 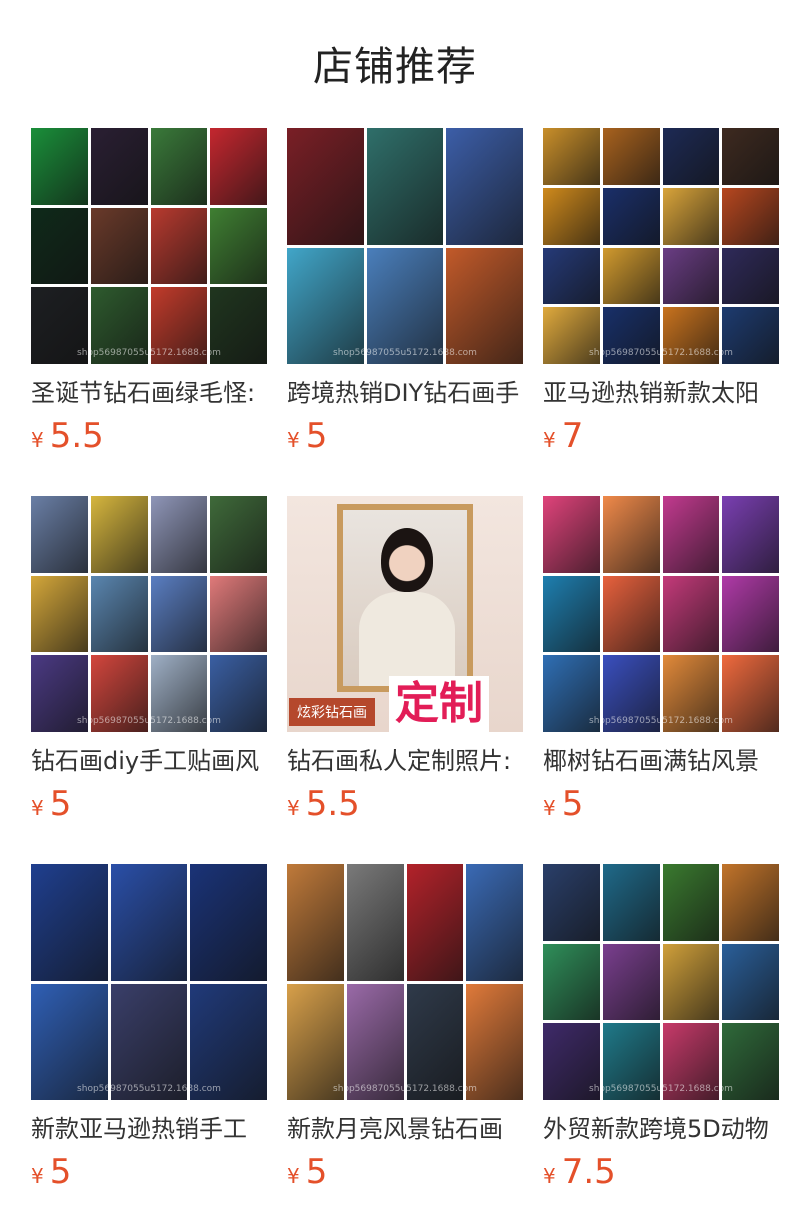 I want to click on promo-tag-label: 炫彩钻石画, so click(x=332, y=712).